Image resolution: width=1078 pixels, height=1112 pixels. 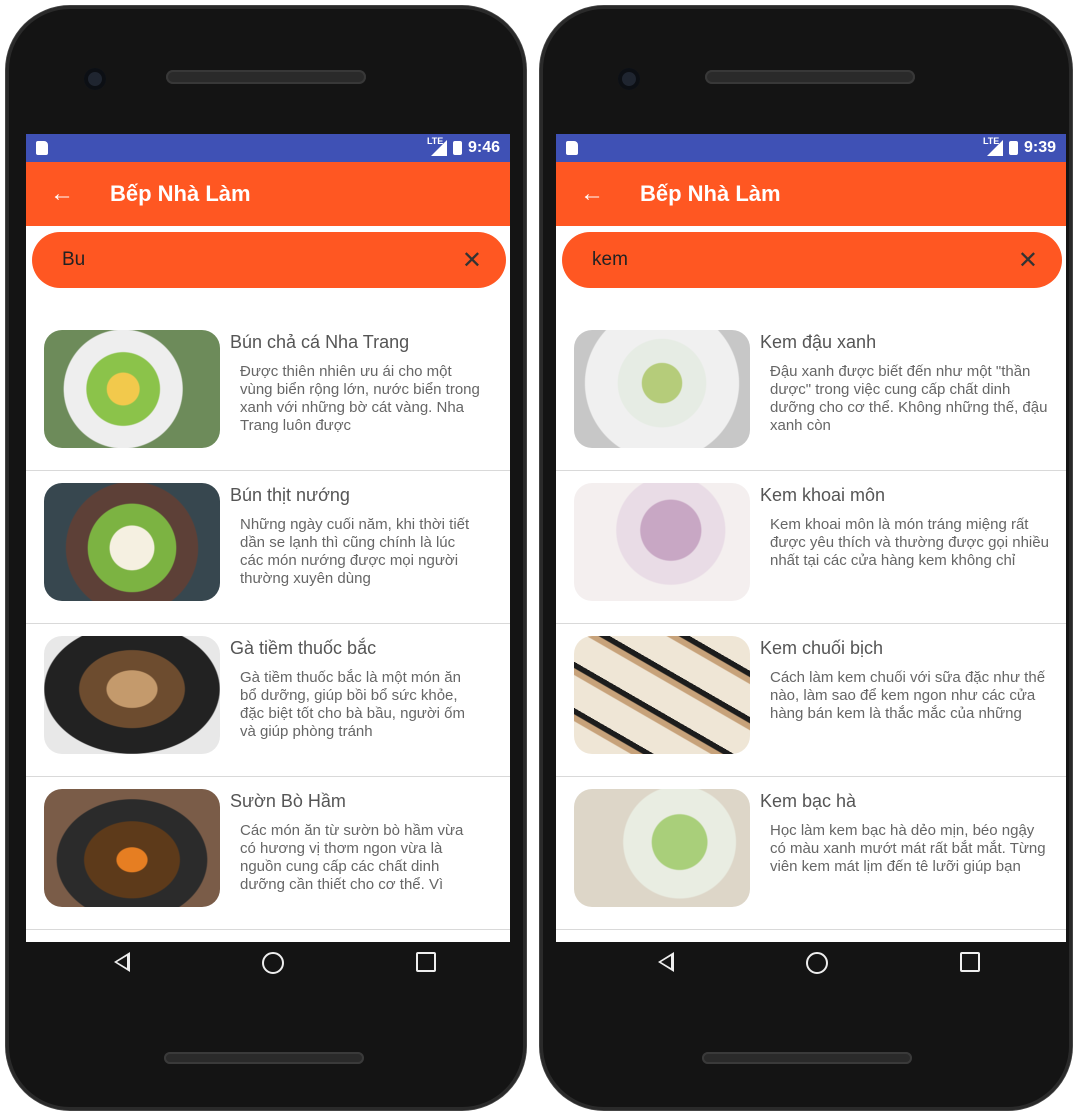 I want to click on item-title: Sườn Bò Hầm, so click(x=288, y=801).